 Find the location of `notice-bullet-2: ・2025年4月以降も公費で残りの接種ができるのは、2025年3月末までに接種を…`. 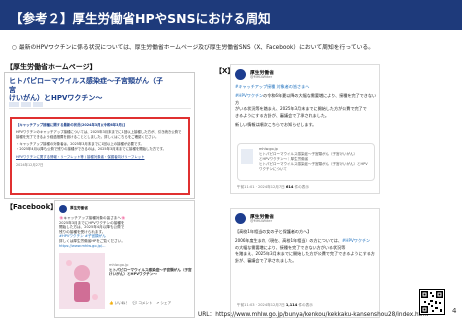

notice-bullet-2: ・2025年4月以降も公費で残りの接種ができるのは、2025年3月末までに接種を… is located at coordinates (91, 149).